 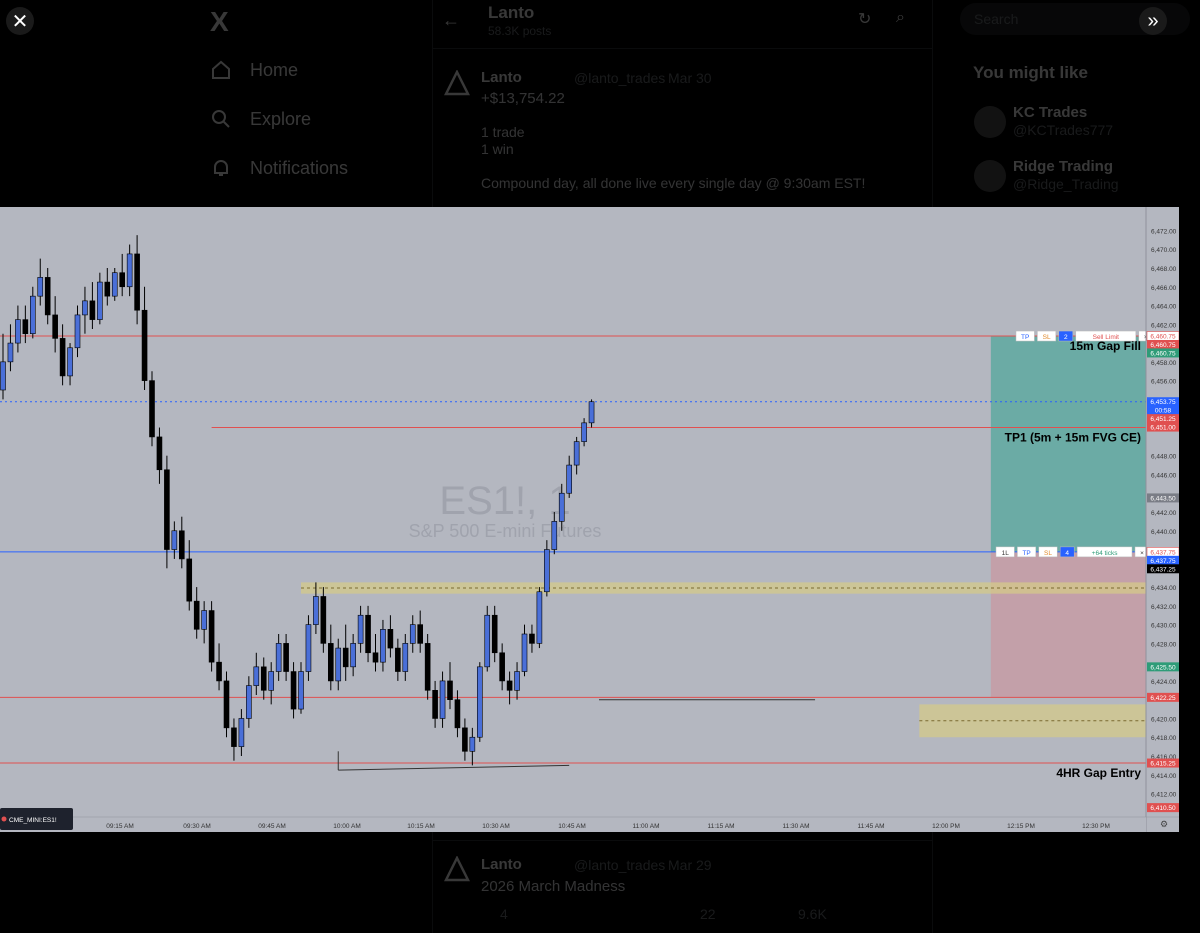 What do you see at coordinates (1164, 588) in the screenshot?
I see `price-tick-label: 6,434.00` at bounding box center [1164, 588].